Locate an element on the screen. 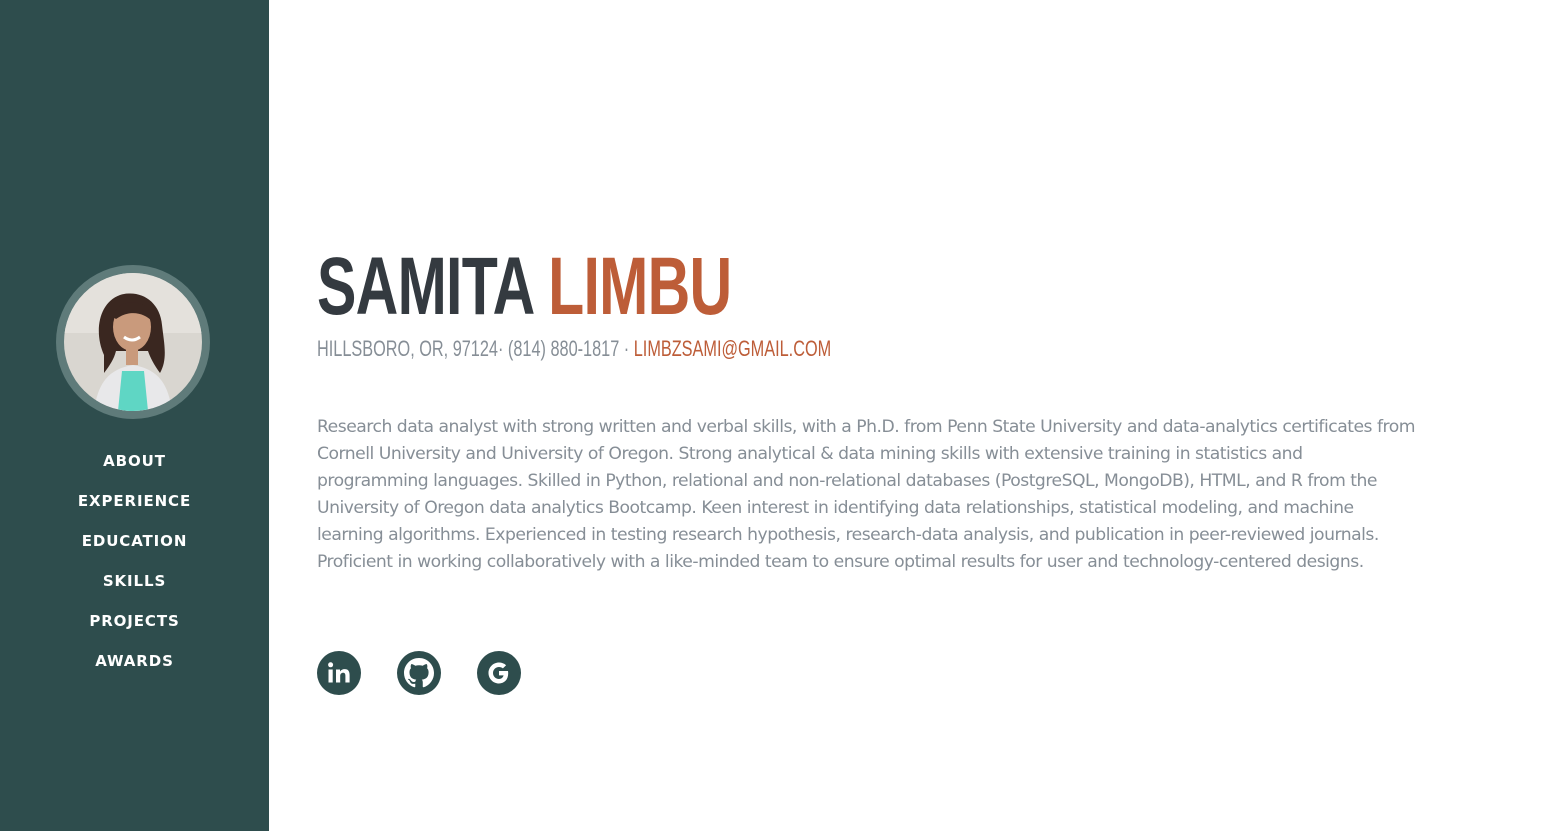 The height and width of the screenshot is (831, 1553). social-links is located at coordinates (419, 673).